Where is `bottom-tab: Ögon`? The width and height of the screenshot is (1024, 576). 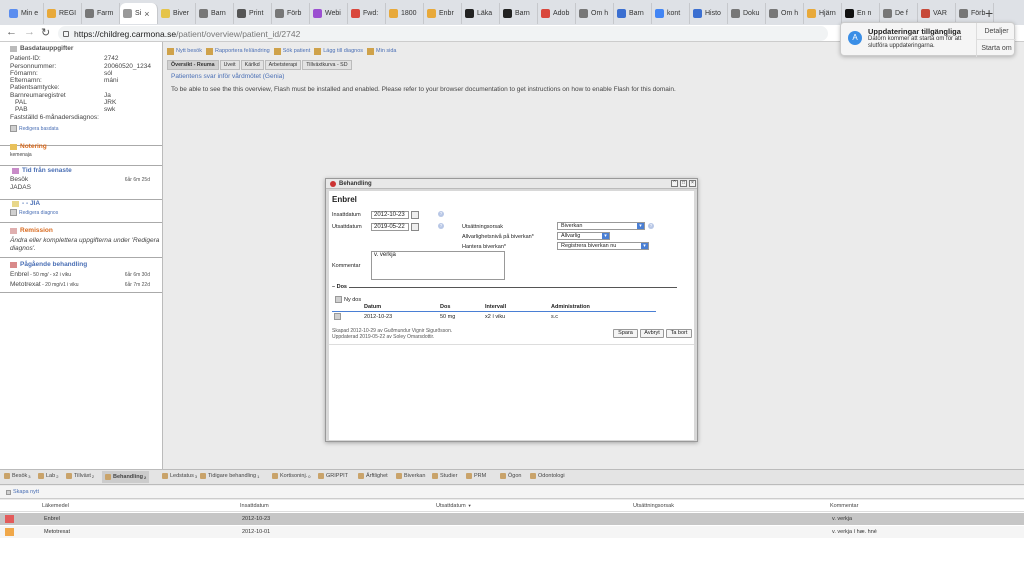 bottom-tab: Ögon is located at coordinates (511, 476).